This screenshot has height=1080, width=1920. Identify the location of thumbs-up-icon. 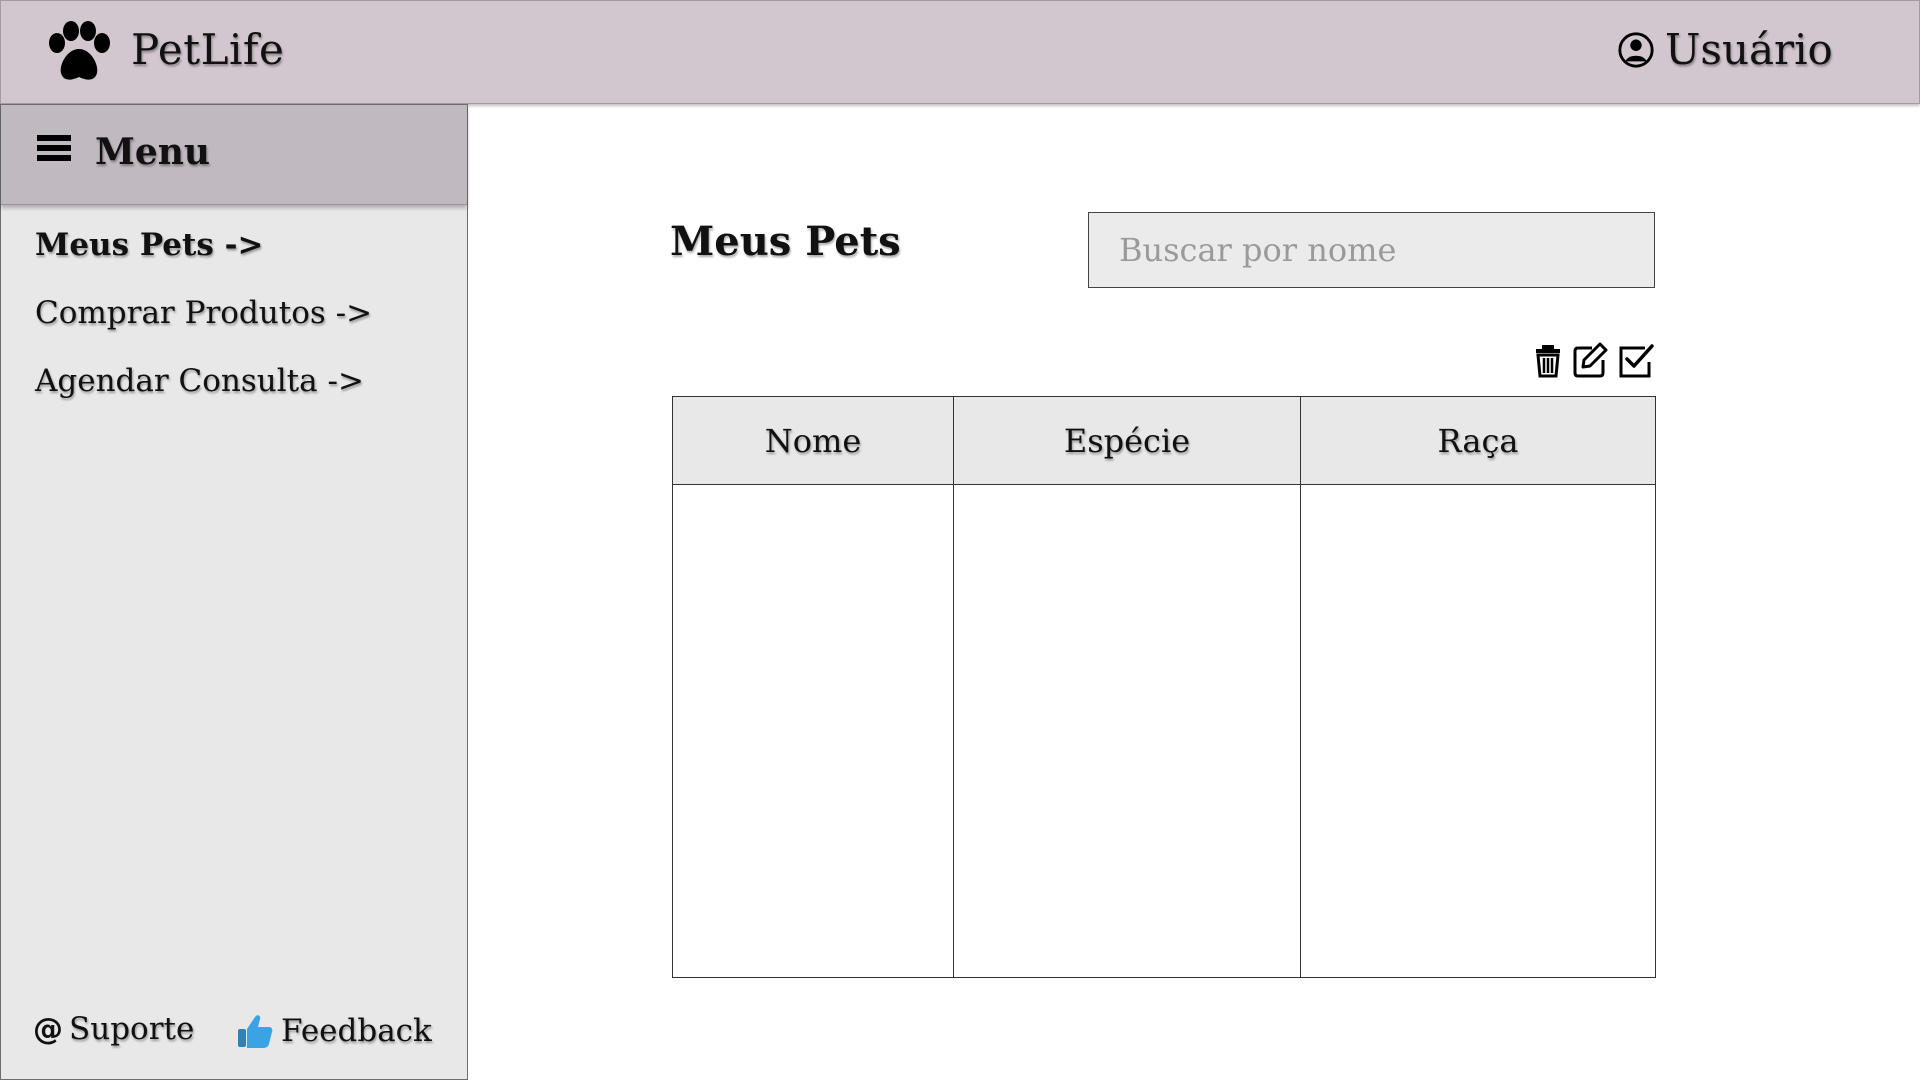
(255, 1031).